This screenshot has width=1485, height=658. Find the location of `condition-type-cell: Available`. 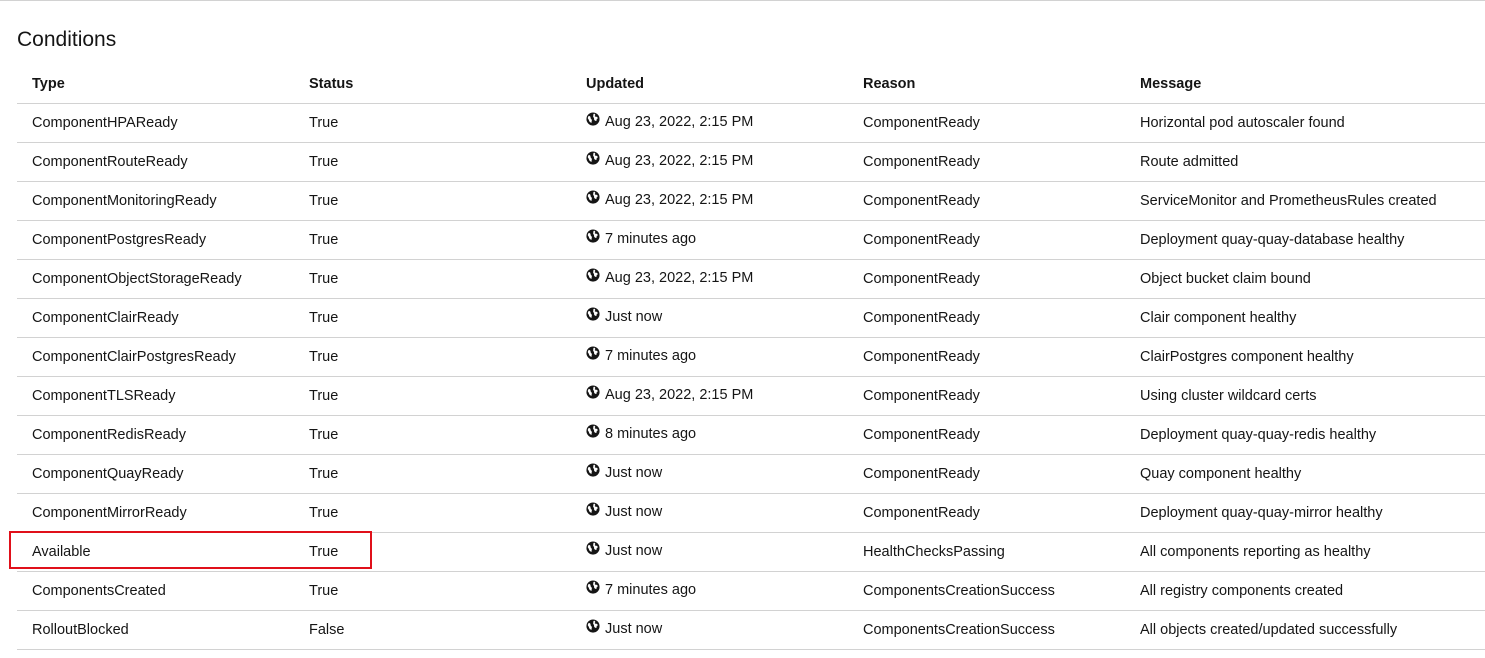

condition-type-cell: Available is located at coordinates (155, 552).